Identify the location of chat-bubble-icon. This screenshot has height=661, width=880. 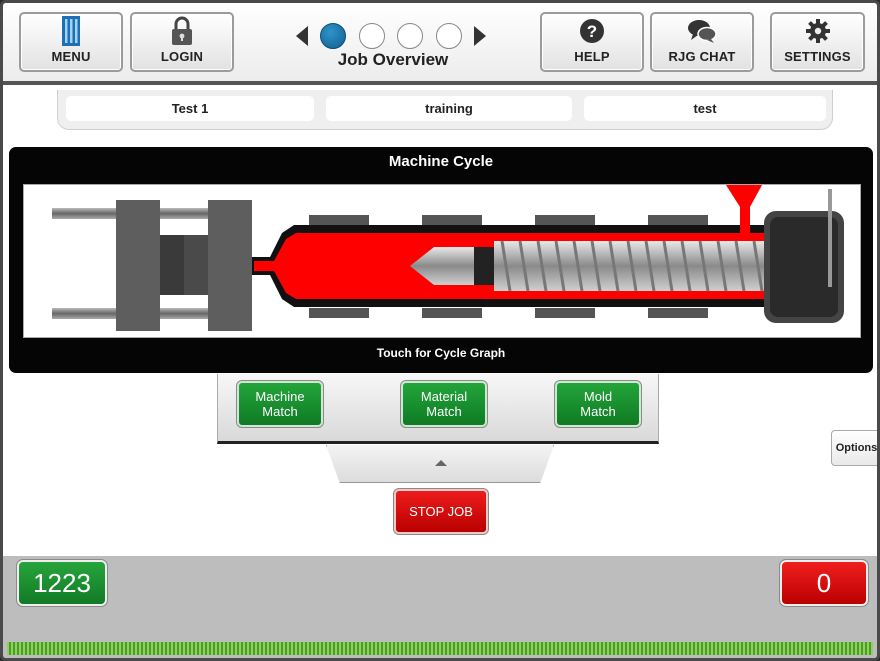
(702, 31).